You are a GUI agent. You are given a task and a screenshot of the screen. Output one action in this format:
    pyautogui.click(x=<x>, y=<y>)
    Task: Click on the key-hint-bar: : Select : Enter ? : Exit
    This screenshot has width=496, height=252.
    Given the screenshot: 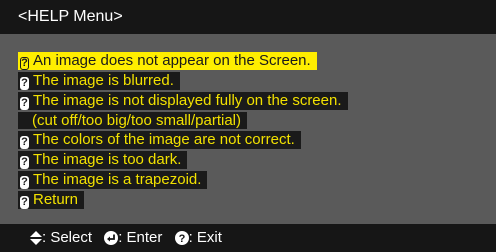 What is the action you would take?
    pyautogui.click(x=248, y=238)
    